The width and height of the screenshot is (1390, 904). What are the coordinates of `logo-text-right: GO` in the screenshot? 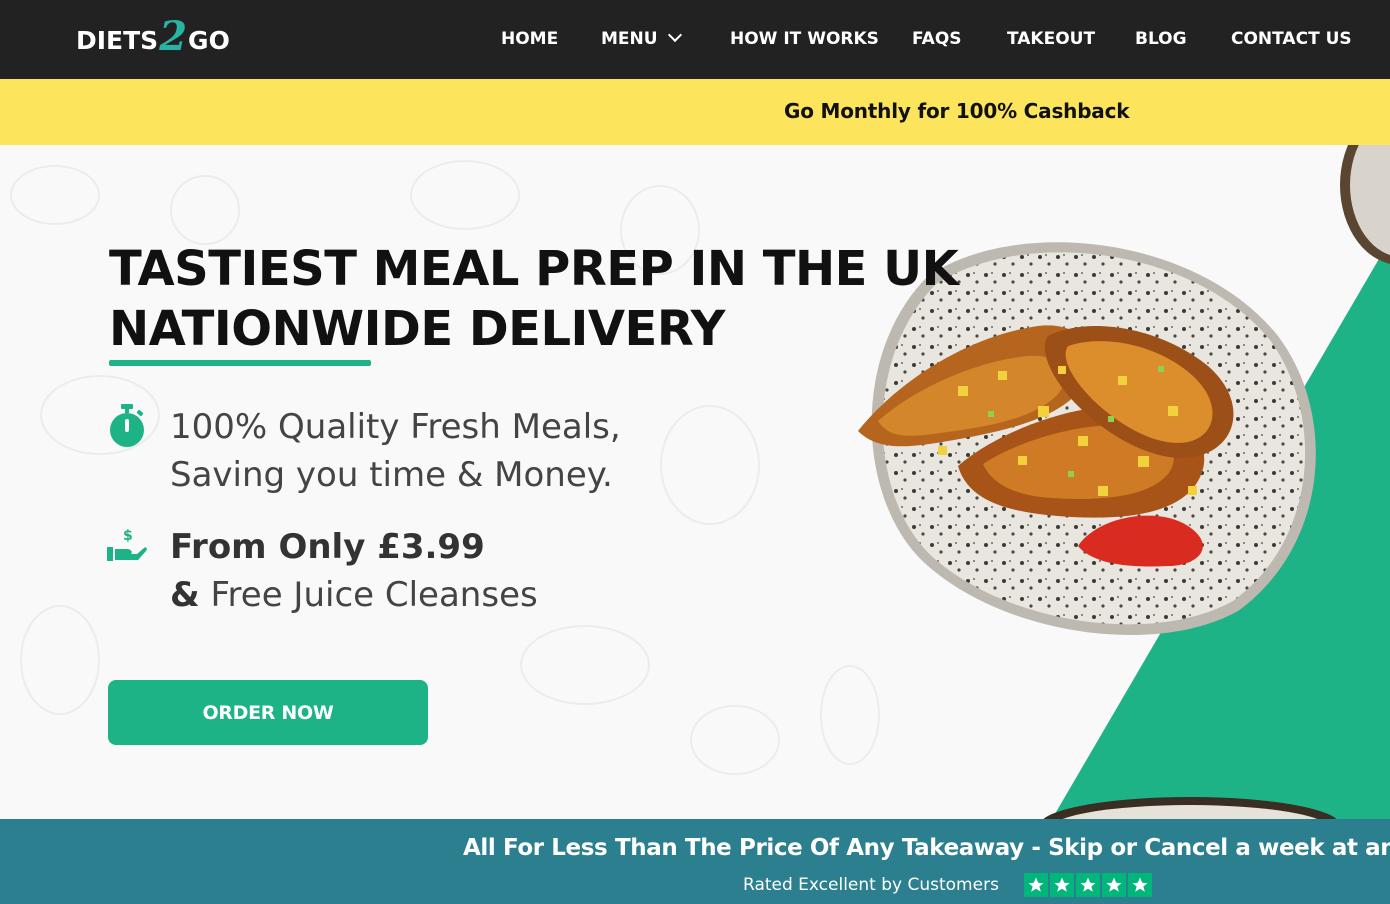 It's located at (209, 40).